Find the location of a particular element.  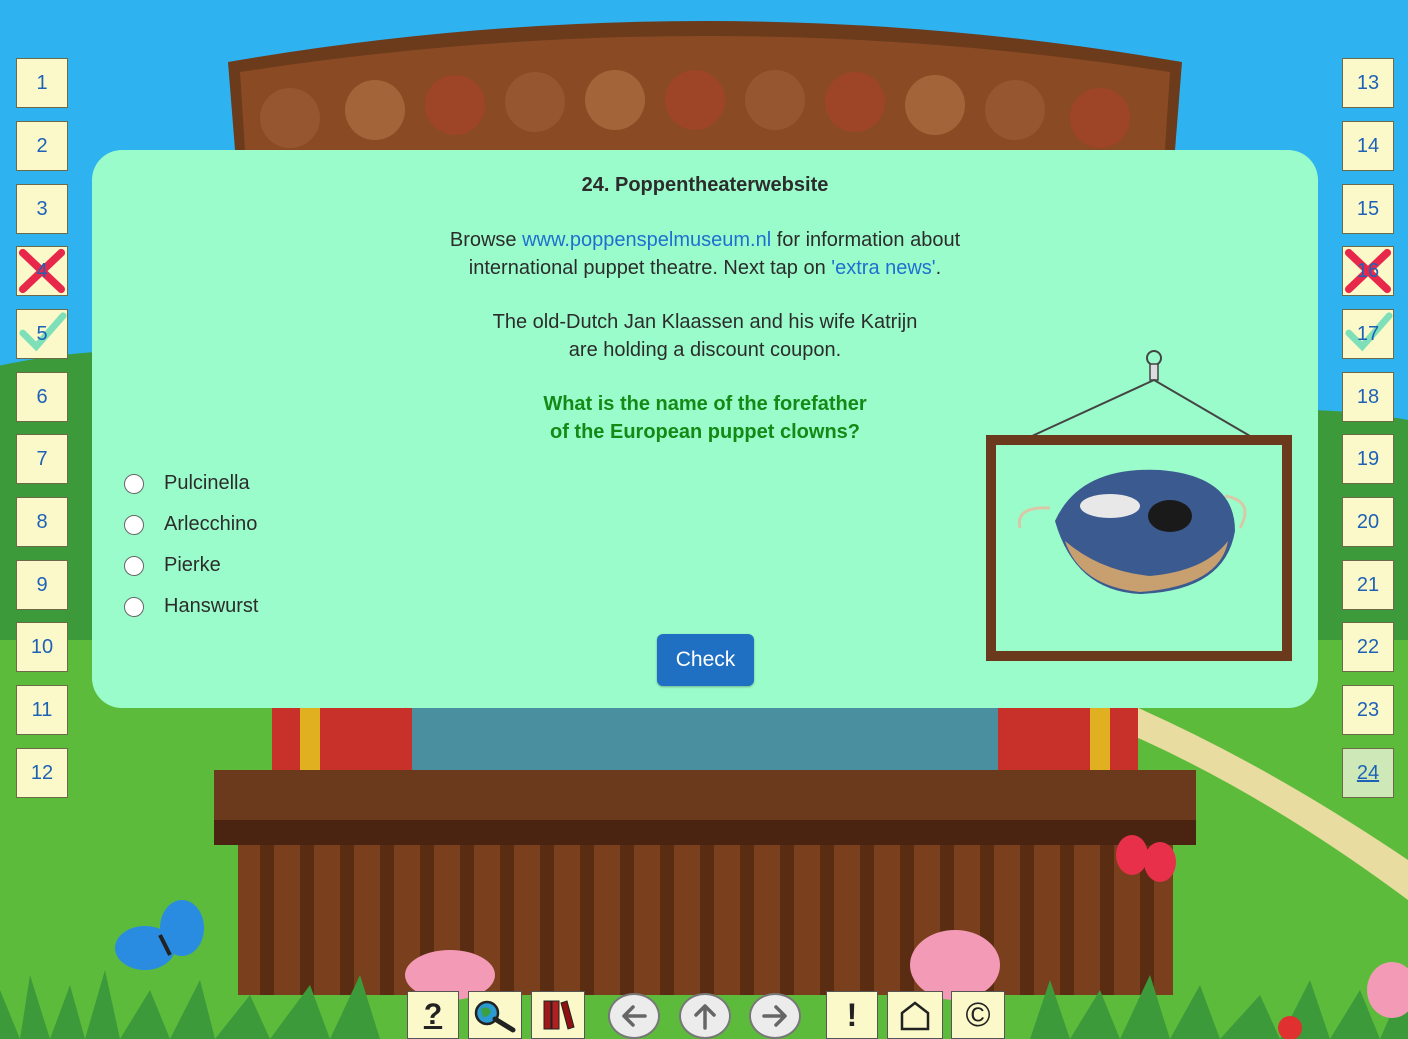

next-button is located at coordinates (775, 1016).